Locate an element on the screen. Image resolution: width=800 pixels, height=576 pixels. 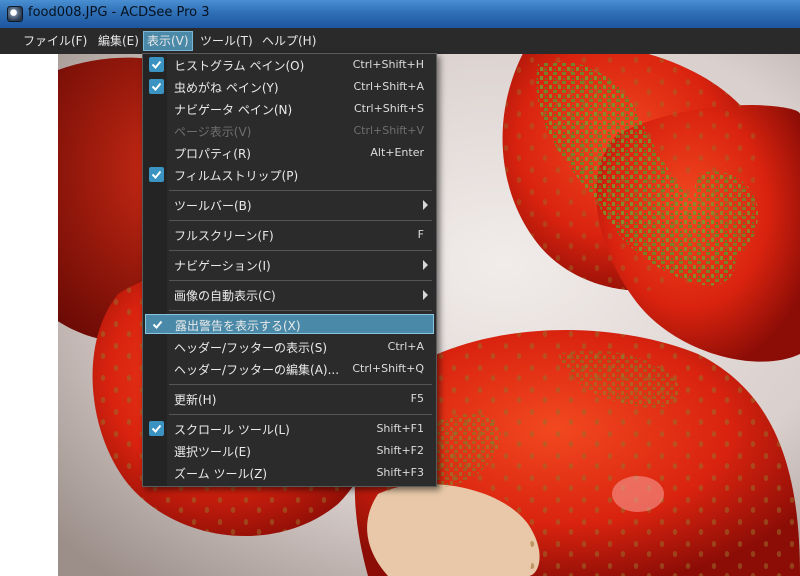
menu-item-label: ページ表示(V) is located at coordinates (213, 132).